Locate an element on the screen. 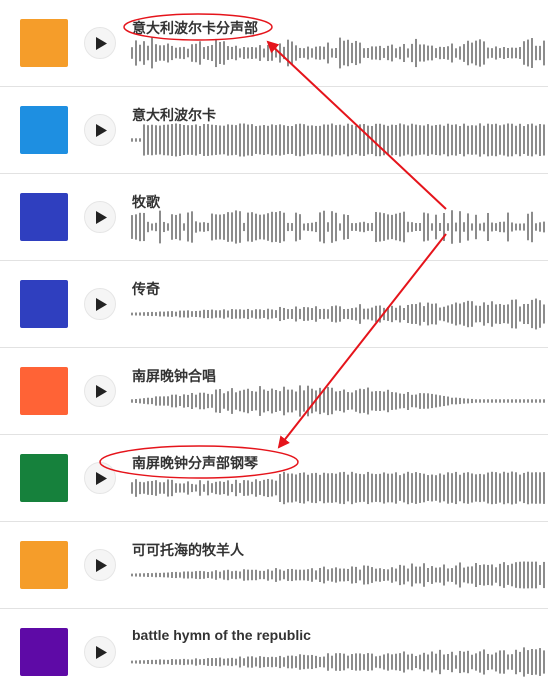 The image size is (548, 696). track-title: 意大利波尔卡分声部 is located at coordinates (195, 28).